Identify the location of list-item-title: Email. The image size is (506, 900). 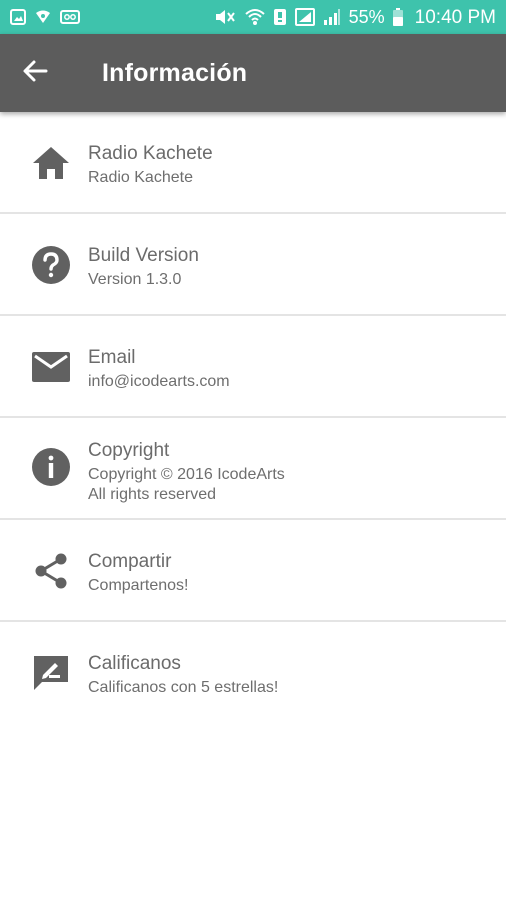
(112, 357).